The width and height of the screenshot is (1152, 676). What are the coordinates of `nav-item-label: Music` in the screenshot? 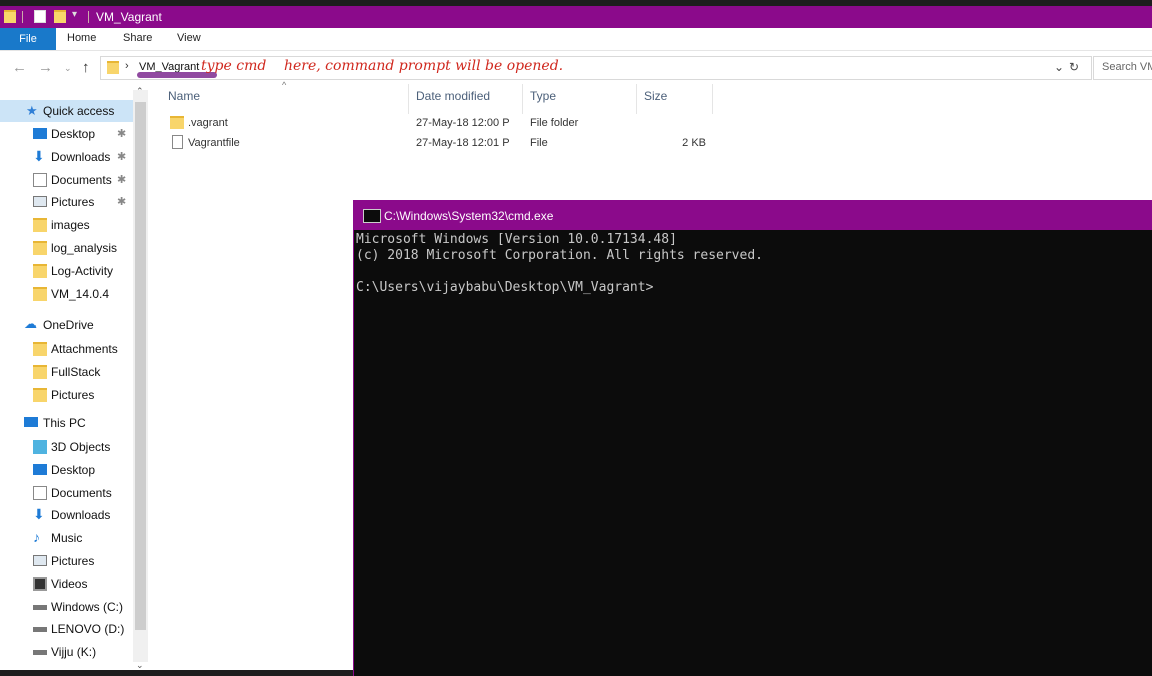 It's located at (67, 538).